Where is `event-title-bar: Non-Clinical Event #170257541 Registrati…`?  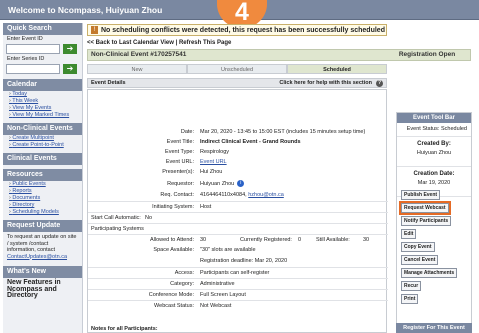
event-title-bar: Non-Clinical Event #170257541 Registrati… is located at coordinates (279, 55).